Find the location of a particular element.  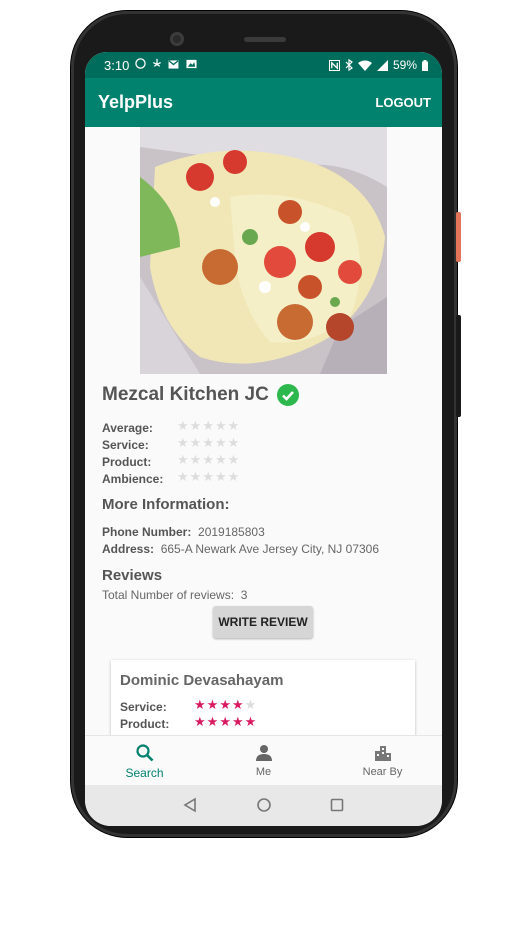

back-icon is located at coordinates (190, 805).